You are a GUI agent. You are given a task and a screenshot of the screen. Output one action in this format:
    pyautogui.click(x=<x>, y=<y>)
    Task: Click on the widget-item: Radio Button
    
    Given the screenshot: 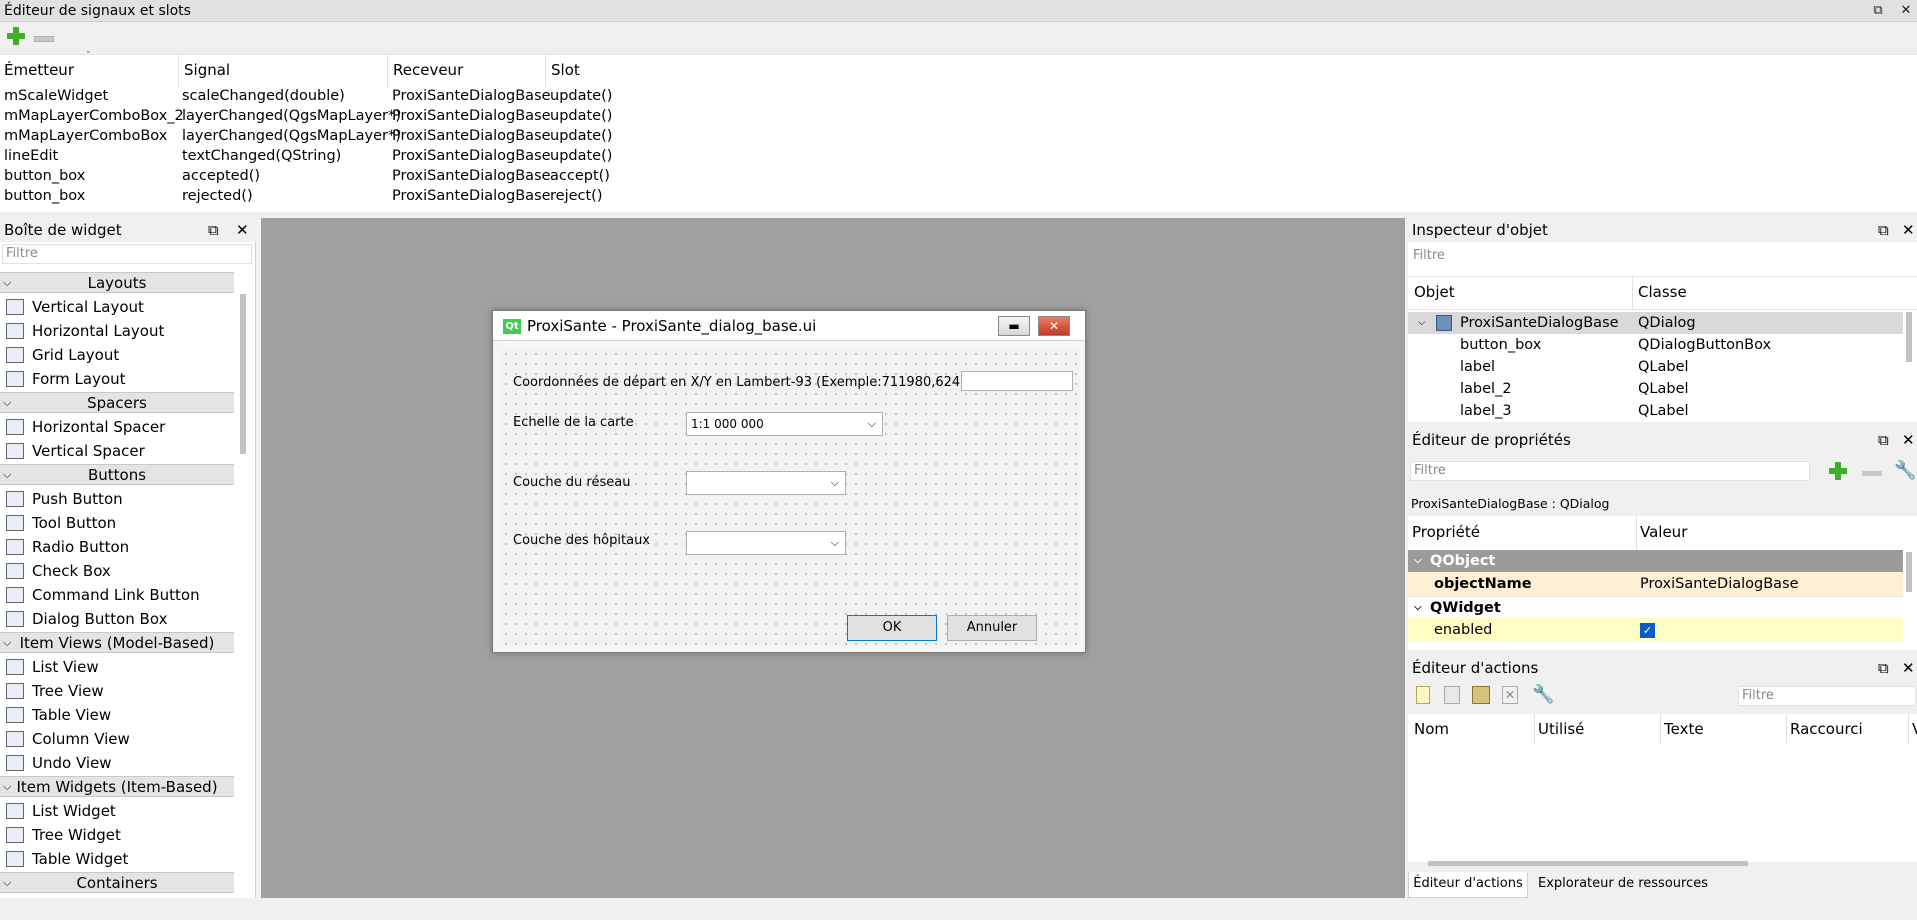 What is the action you would take?
    pyautogui.click(x=67, y=547)
    